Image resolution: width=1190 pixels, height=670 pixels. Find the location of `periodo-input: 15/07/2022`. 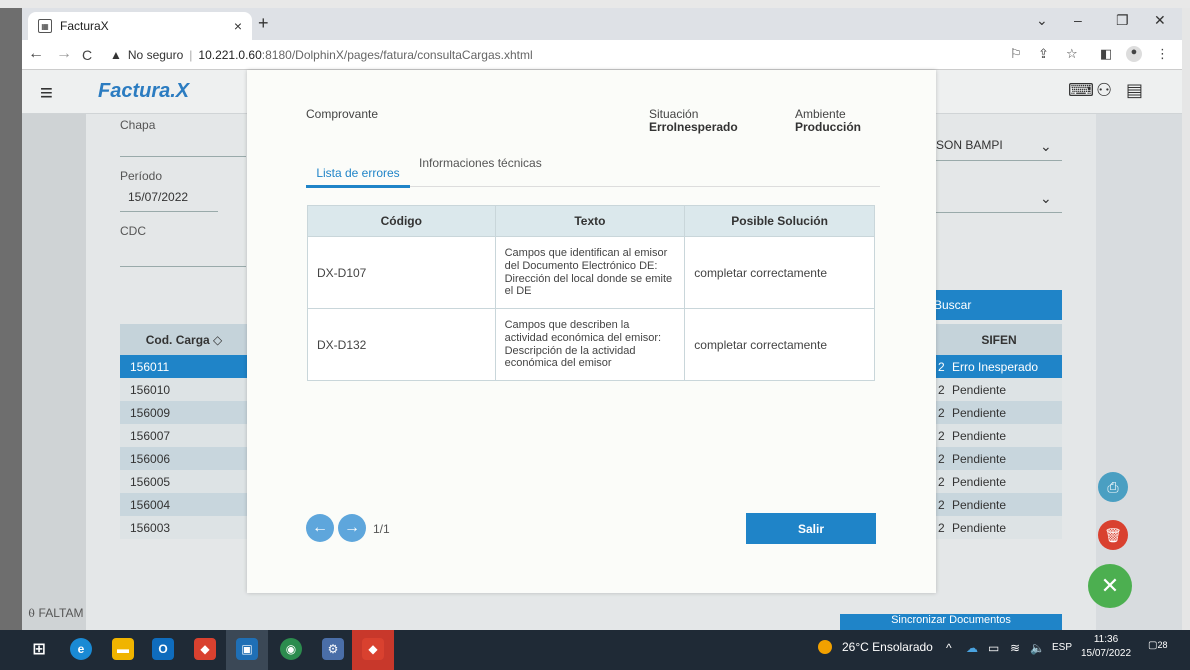

periodo-input: 15/07/2022 is located at coordinates (158, 197).